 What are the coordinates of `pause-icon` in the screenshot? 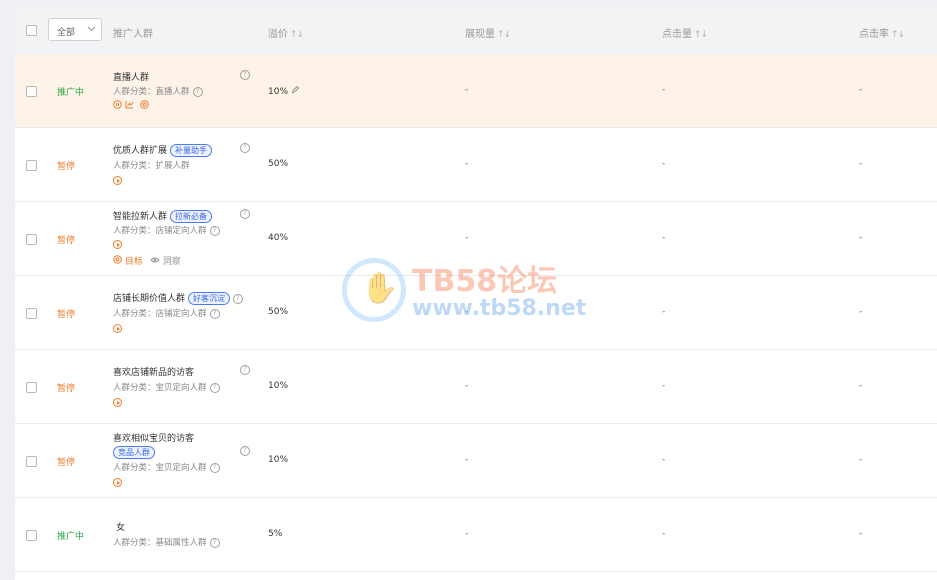 It's located at (117, 104).